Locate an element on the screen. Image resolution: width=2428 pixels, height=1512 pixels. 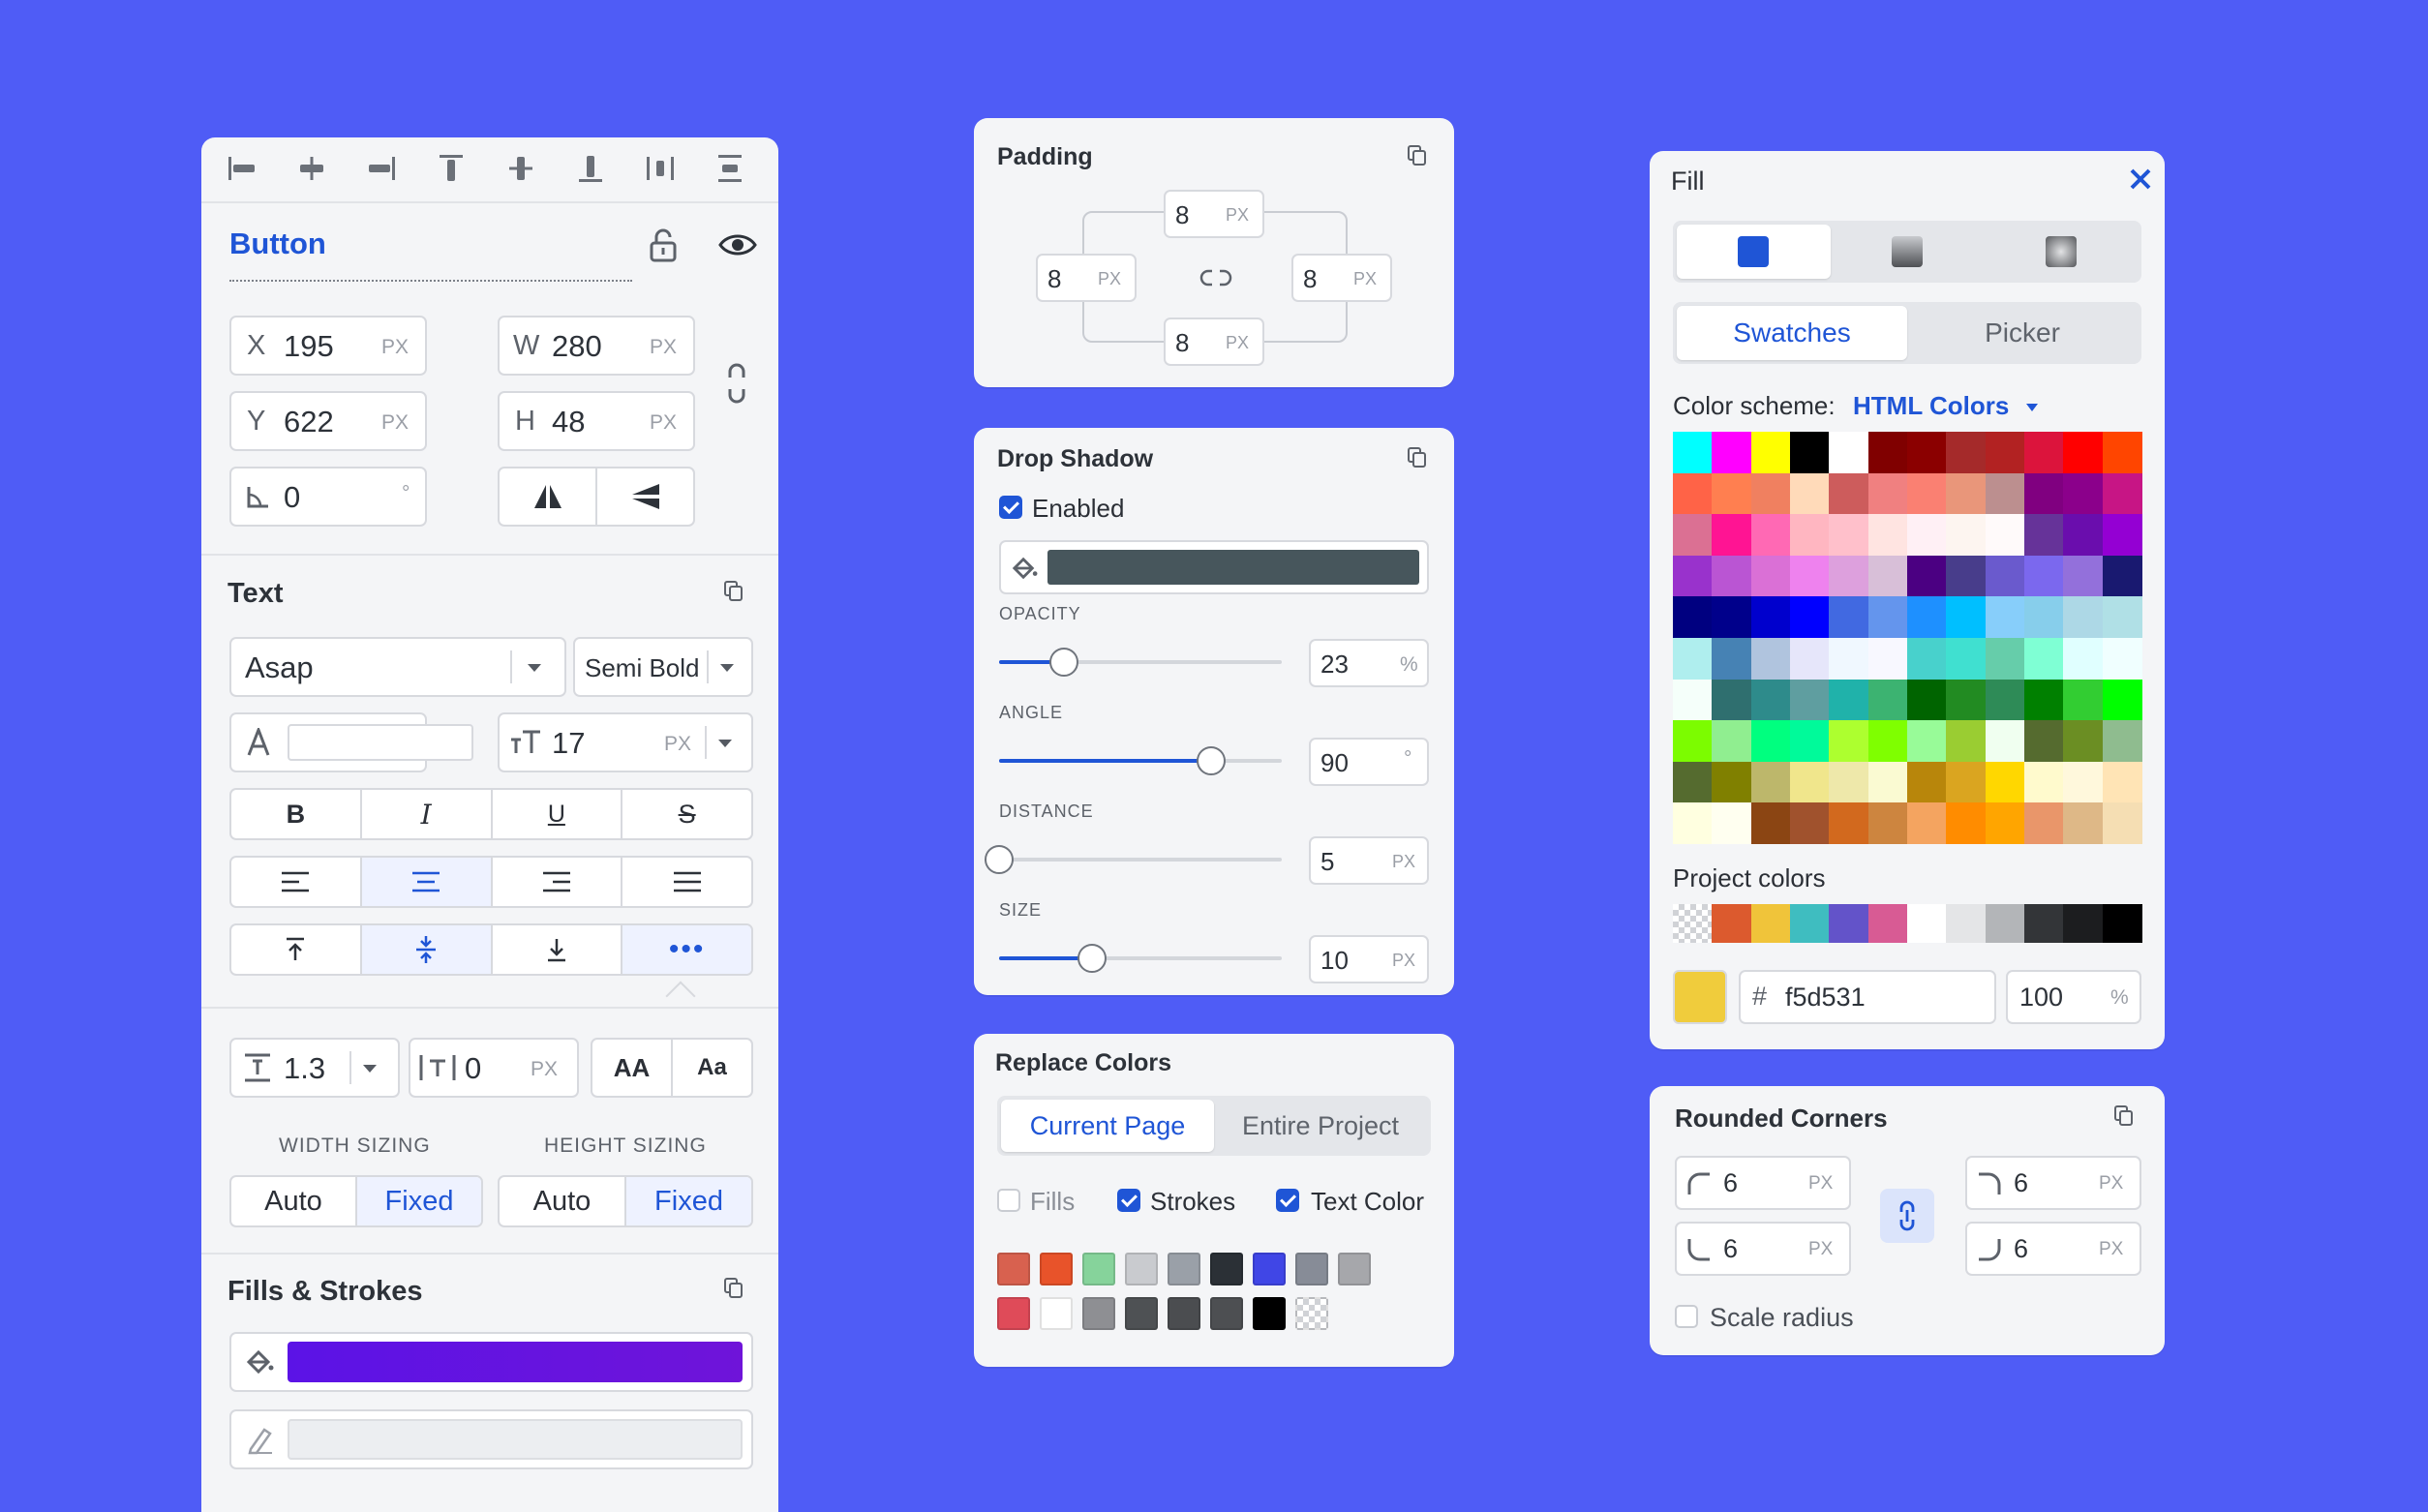
radius-top-right-value: 6 is located at coordinates (2021, 1183).